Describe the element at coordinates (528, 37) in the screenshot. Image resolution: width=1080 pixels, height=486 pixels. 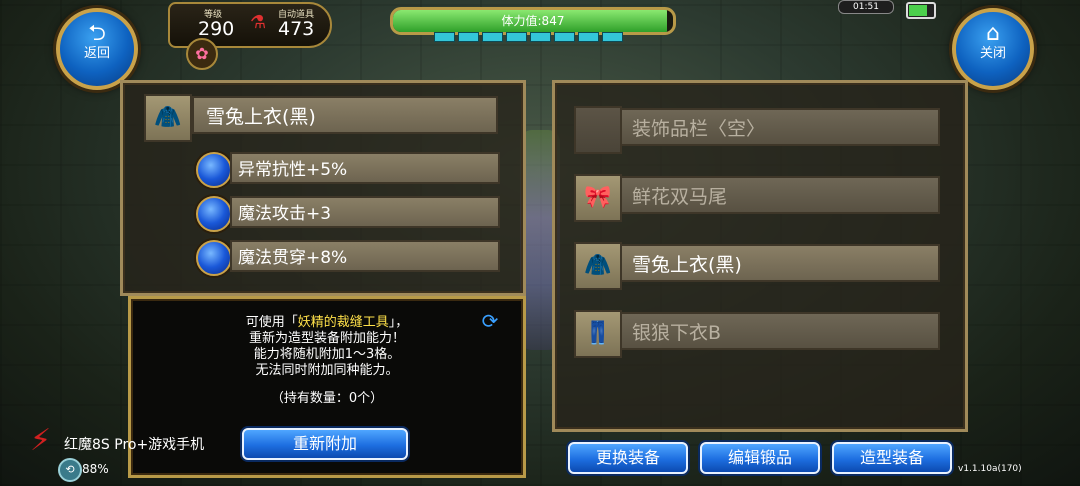
I see `energy-segments` at that location.